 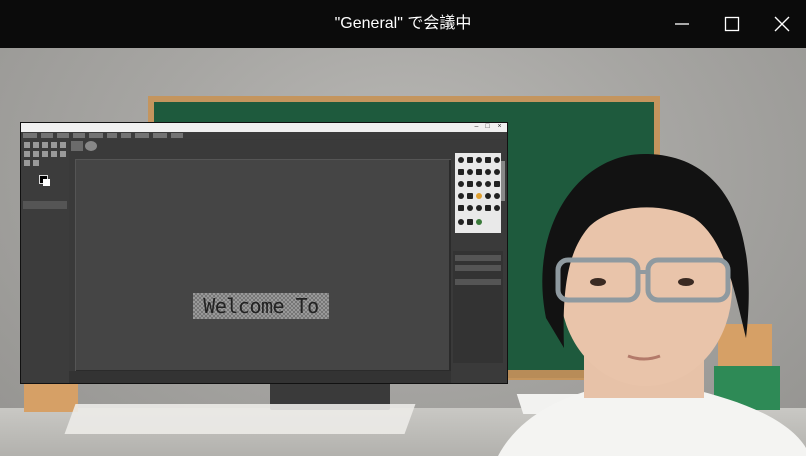 What do you see at coordinates (260, 156) in the screenshot?
I see `horizontal-ruler` at bounding box center [260, 156].